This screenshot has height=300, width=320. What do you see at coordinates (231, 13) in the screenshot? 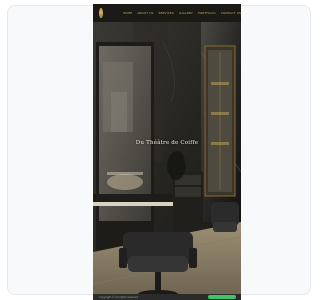
I see `nav-item-contact: CONTACT US` at bounding box center [231, 13].